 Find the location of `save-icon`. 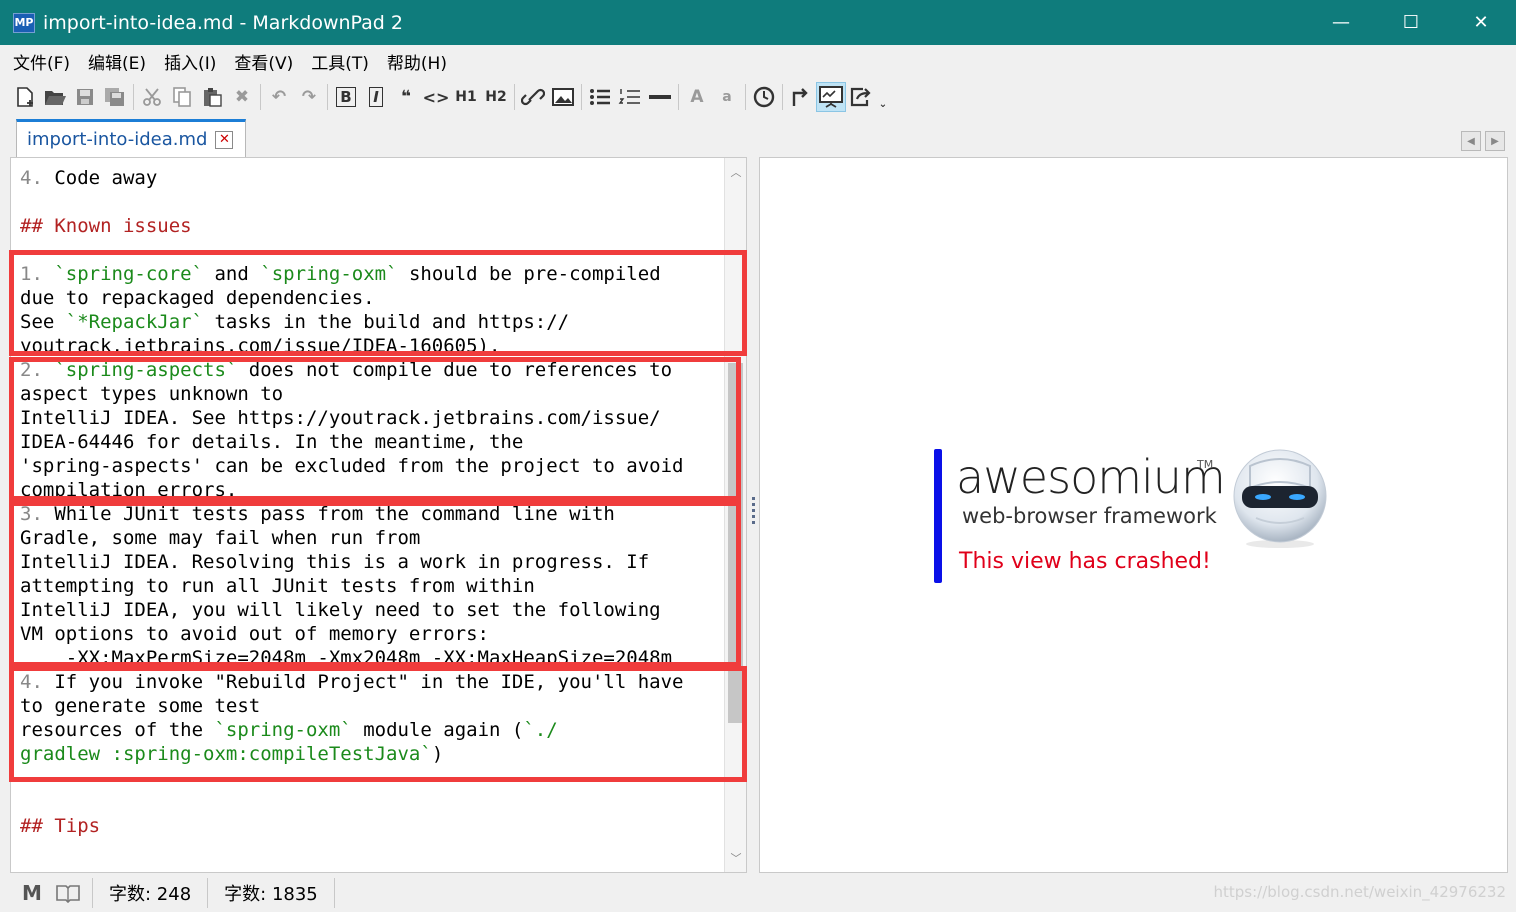

save-icon is located at coordinates (85, 97).